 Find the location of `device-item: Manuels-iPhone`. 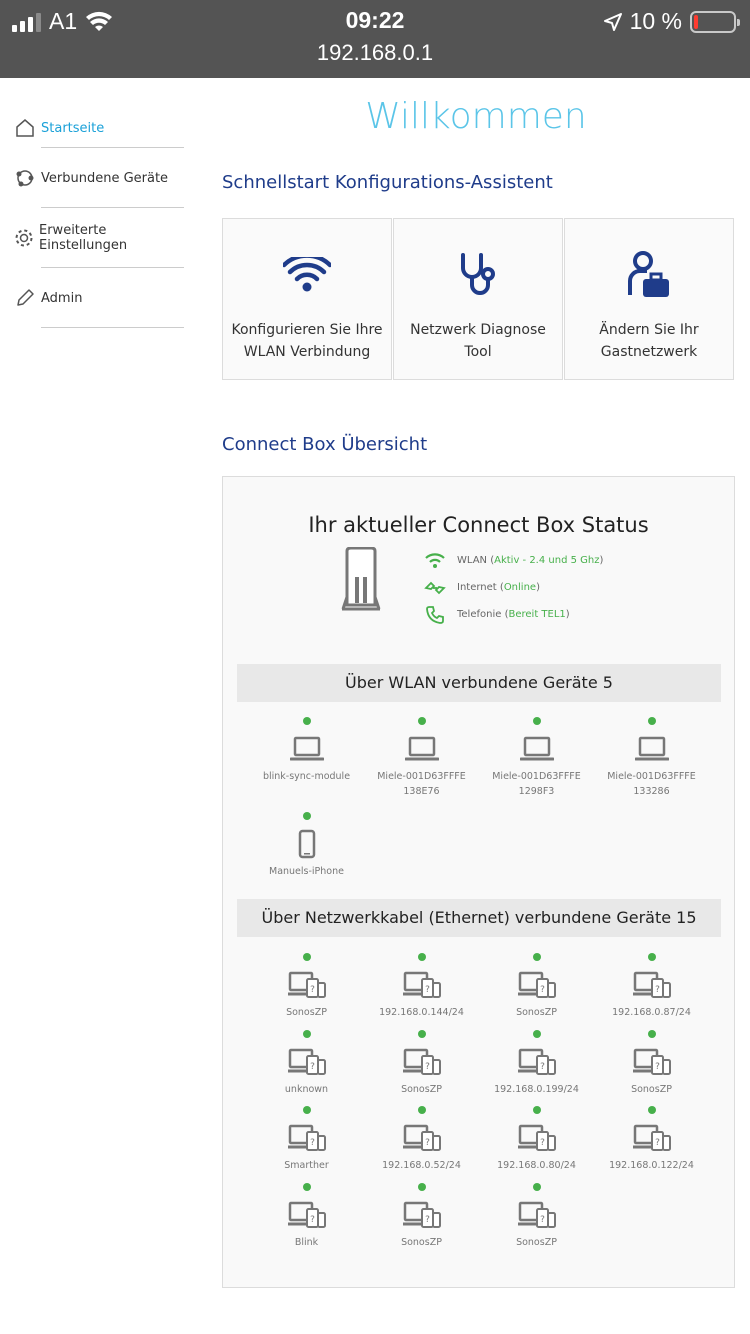

device-item: Manuels-iPhone is located at coordinates (306, 859).